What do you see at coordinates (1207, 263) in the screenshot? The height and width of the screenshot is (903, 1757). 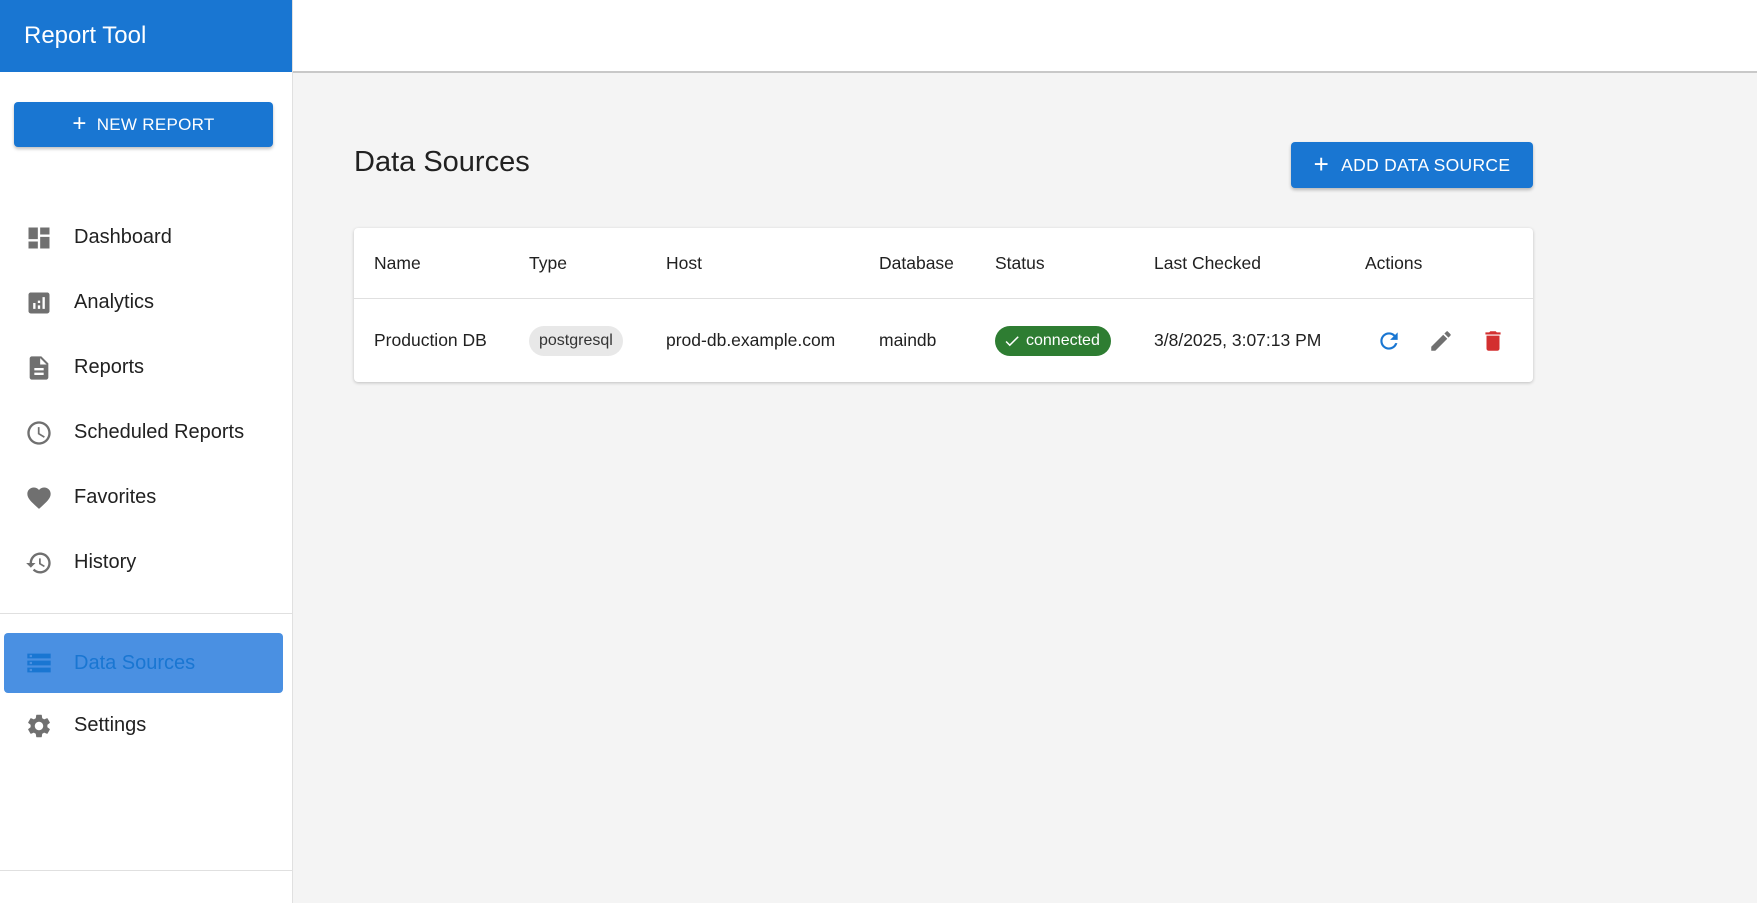 I see `column-header-last-checked: Last Checked` at bounding box center [1207, 263].